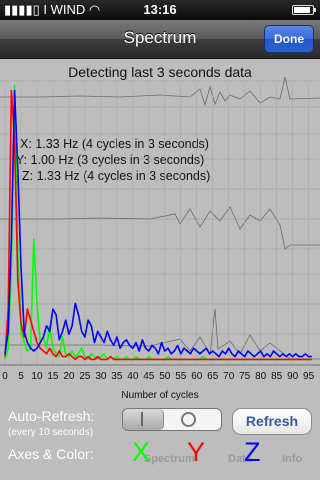 The image size is (320, 480). What do you see at coordinates (53, 376) in the screenshot?
I see `x-tick-label: 15` at bounding box center [53, 376].